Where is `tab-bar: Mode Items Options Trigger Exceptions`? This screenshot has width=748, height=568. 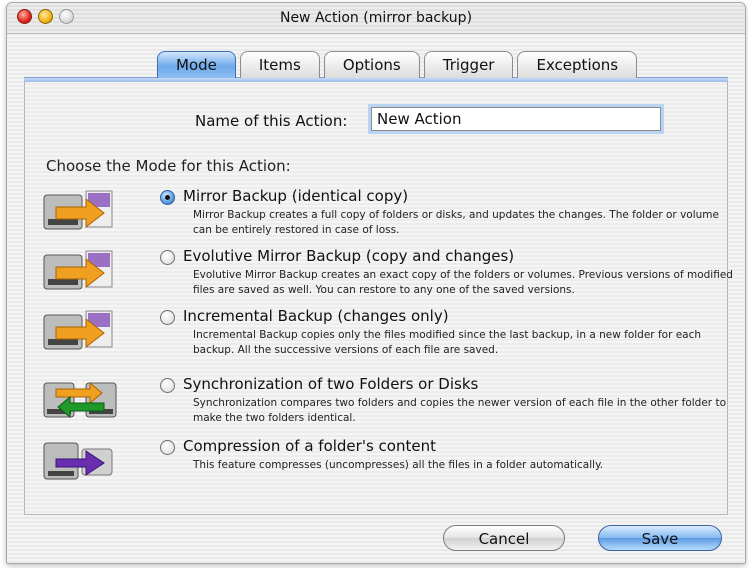
tab-bar: Mode Items Options Trigger Exceptions is located at coordinates (399, 65).